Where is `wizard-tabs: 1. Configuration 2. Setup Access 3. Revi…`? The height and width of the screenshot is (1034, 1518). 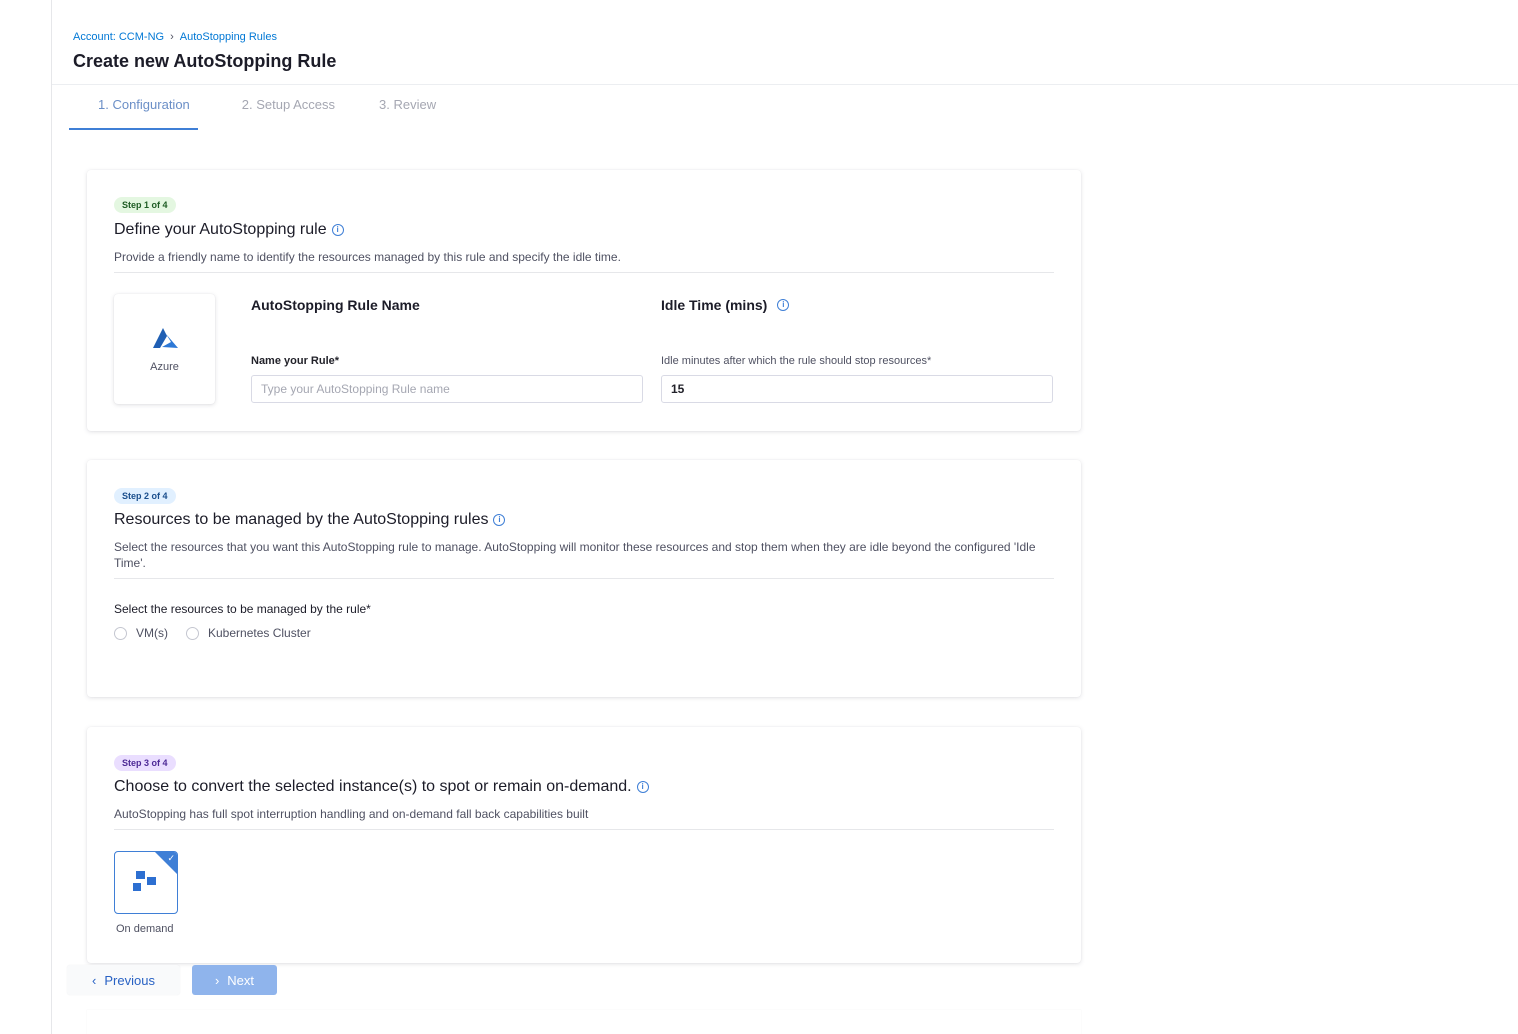 wizard-tabs: 1. Configuration 2. Setup Access 3. Revi… is located at coordinates (274, 112).